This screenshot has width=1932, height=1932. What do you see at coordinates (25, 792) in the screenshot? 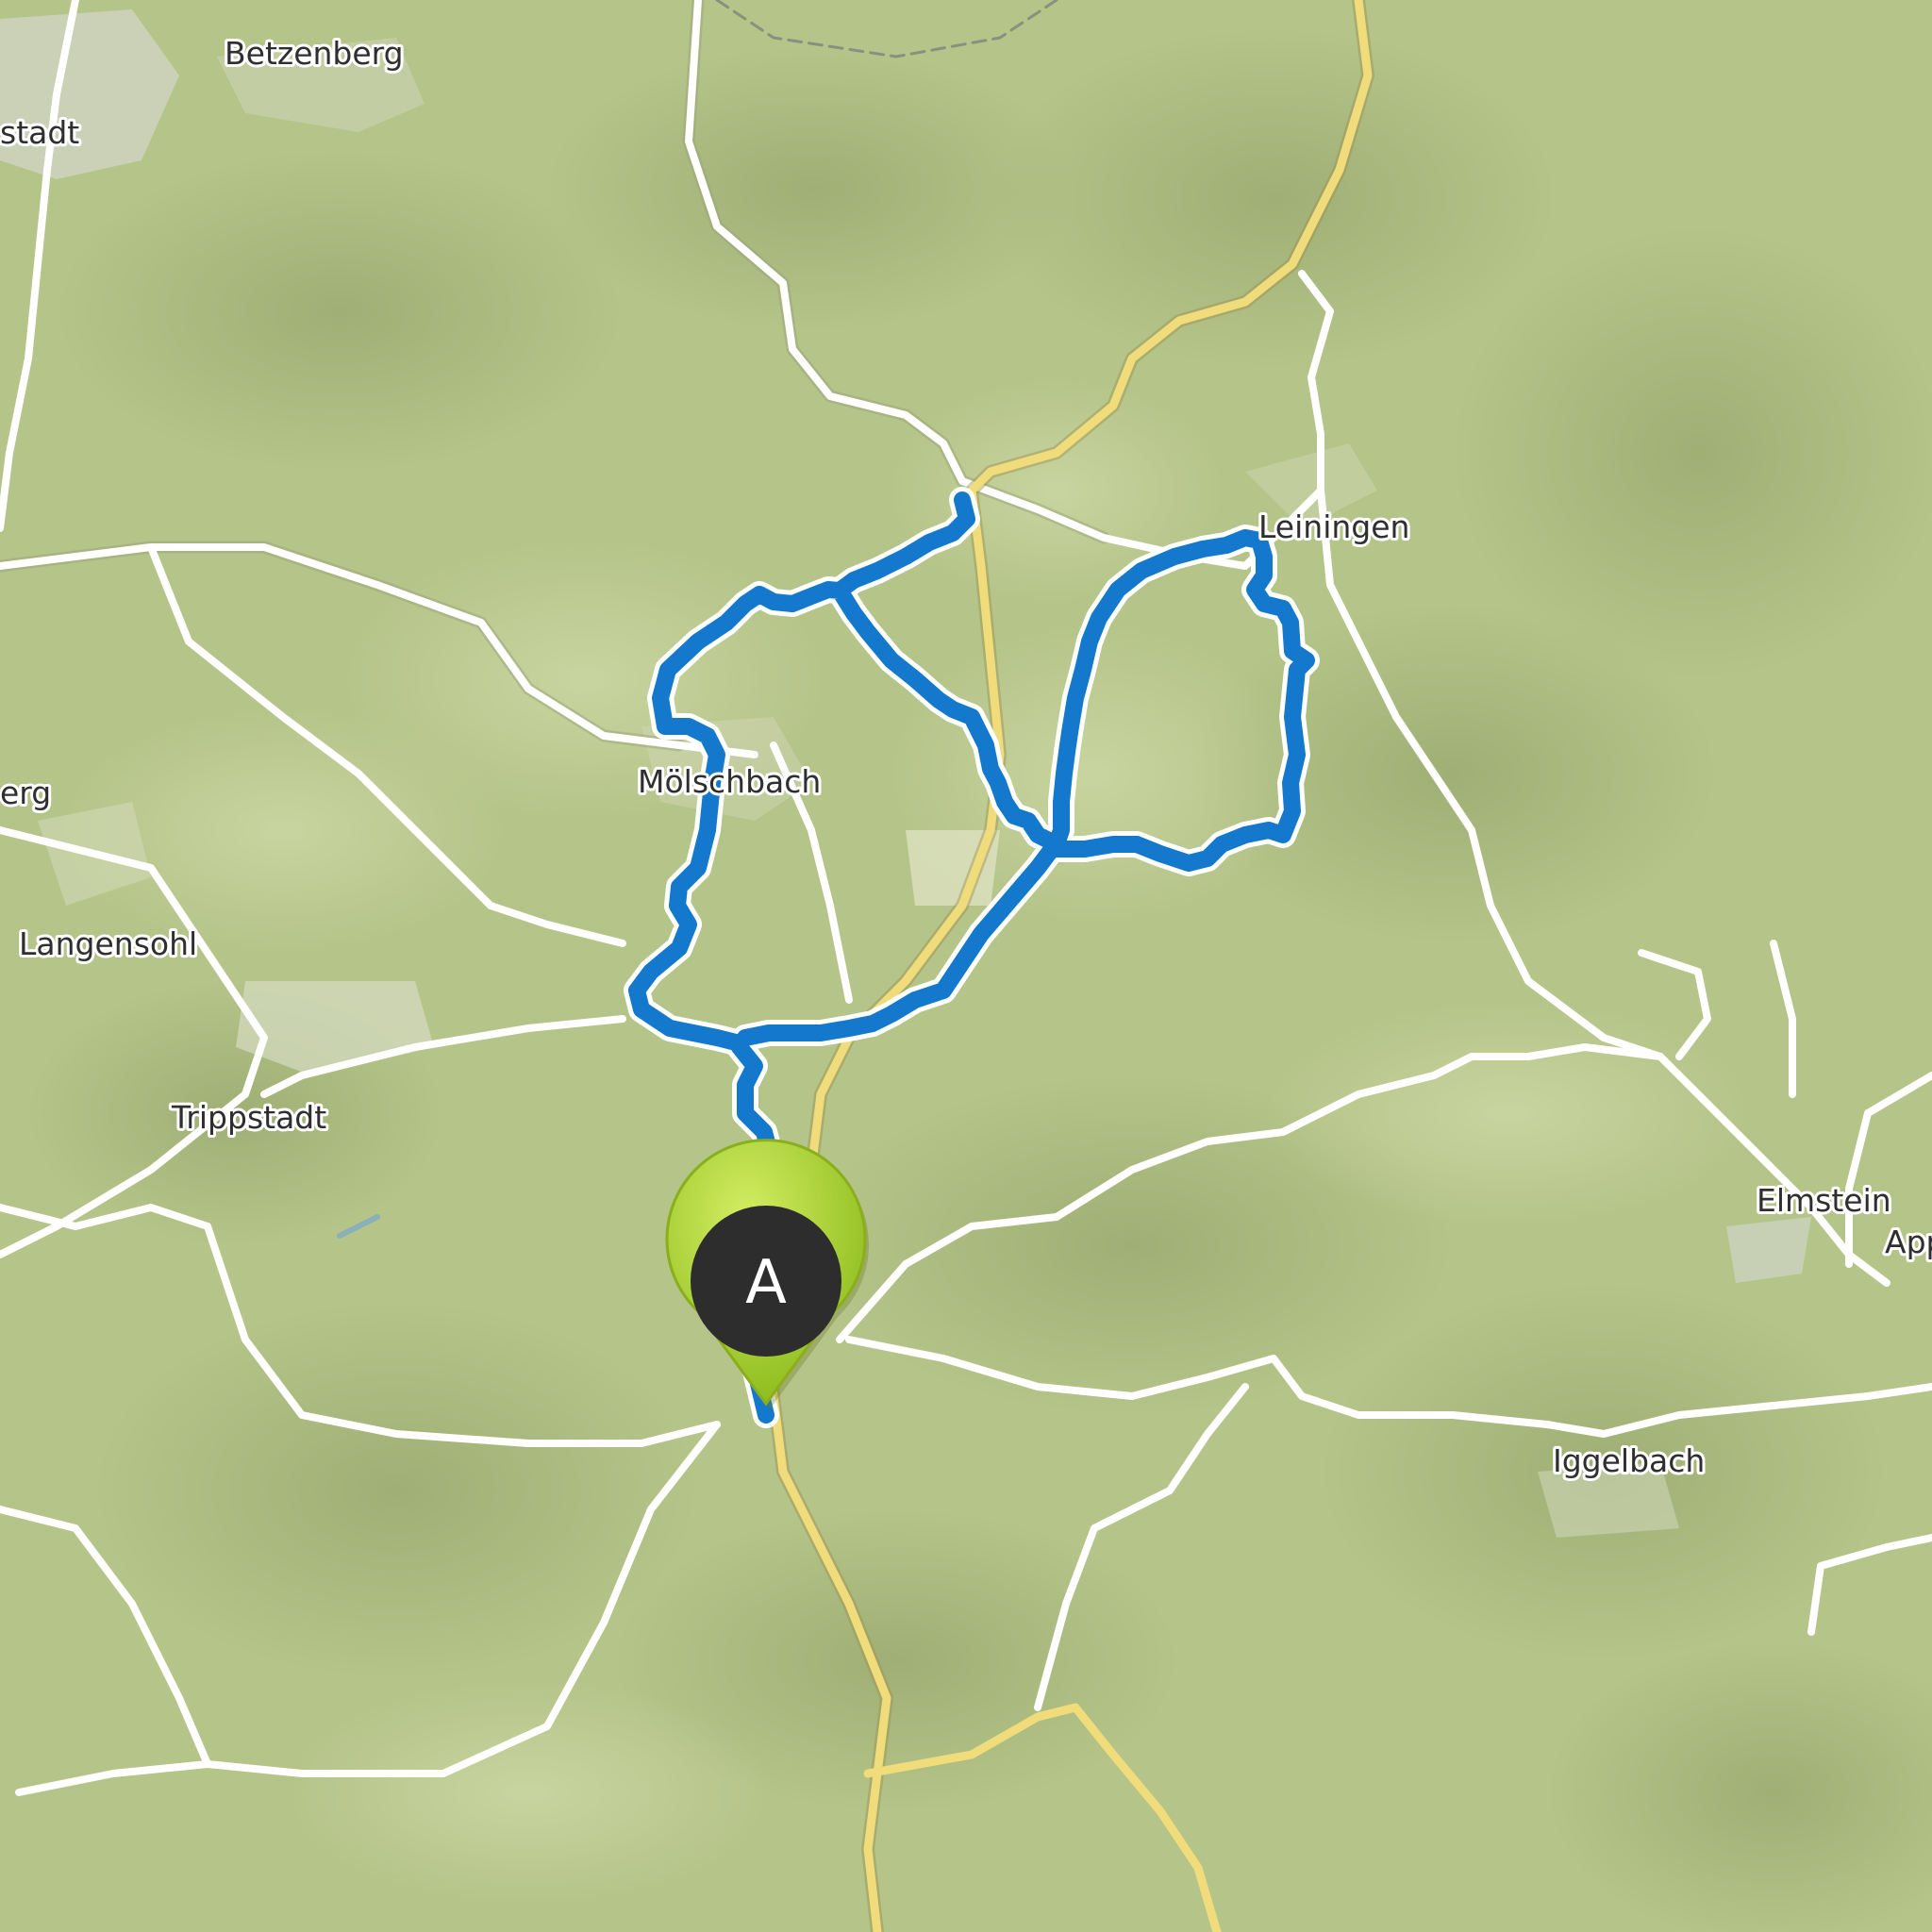
I see `label-erg: erg` at bounding box center [25, 792].